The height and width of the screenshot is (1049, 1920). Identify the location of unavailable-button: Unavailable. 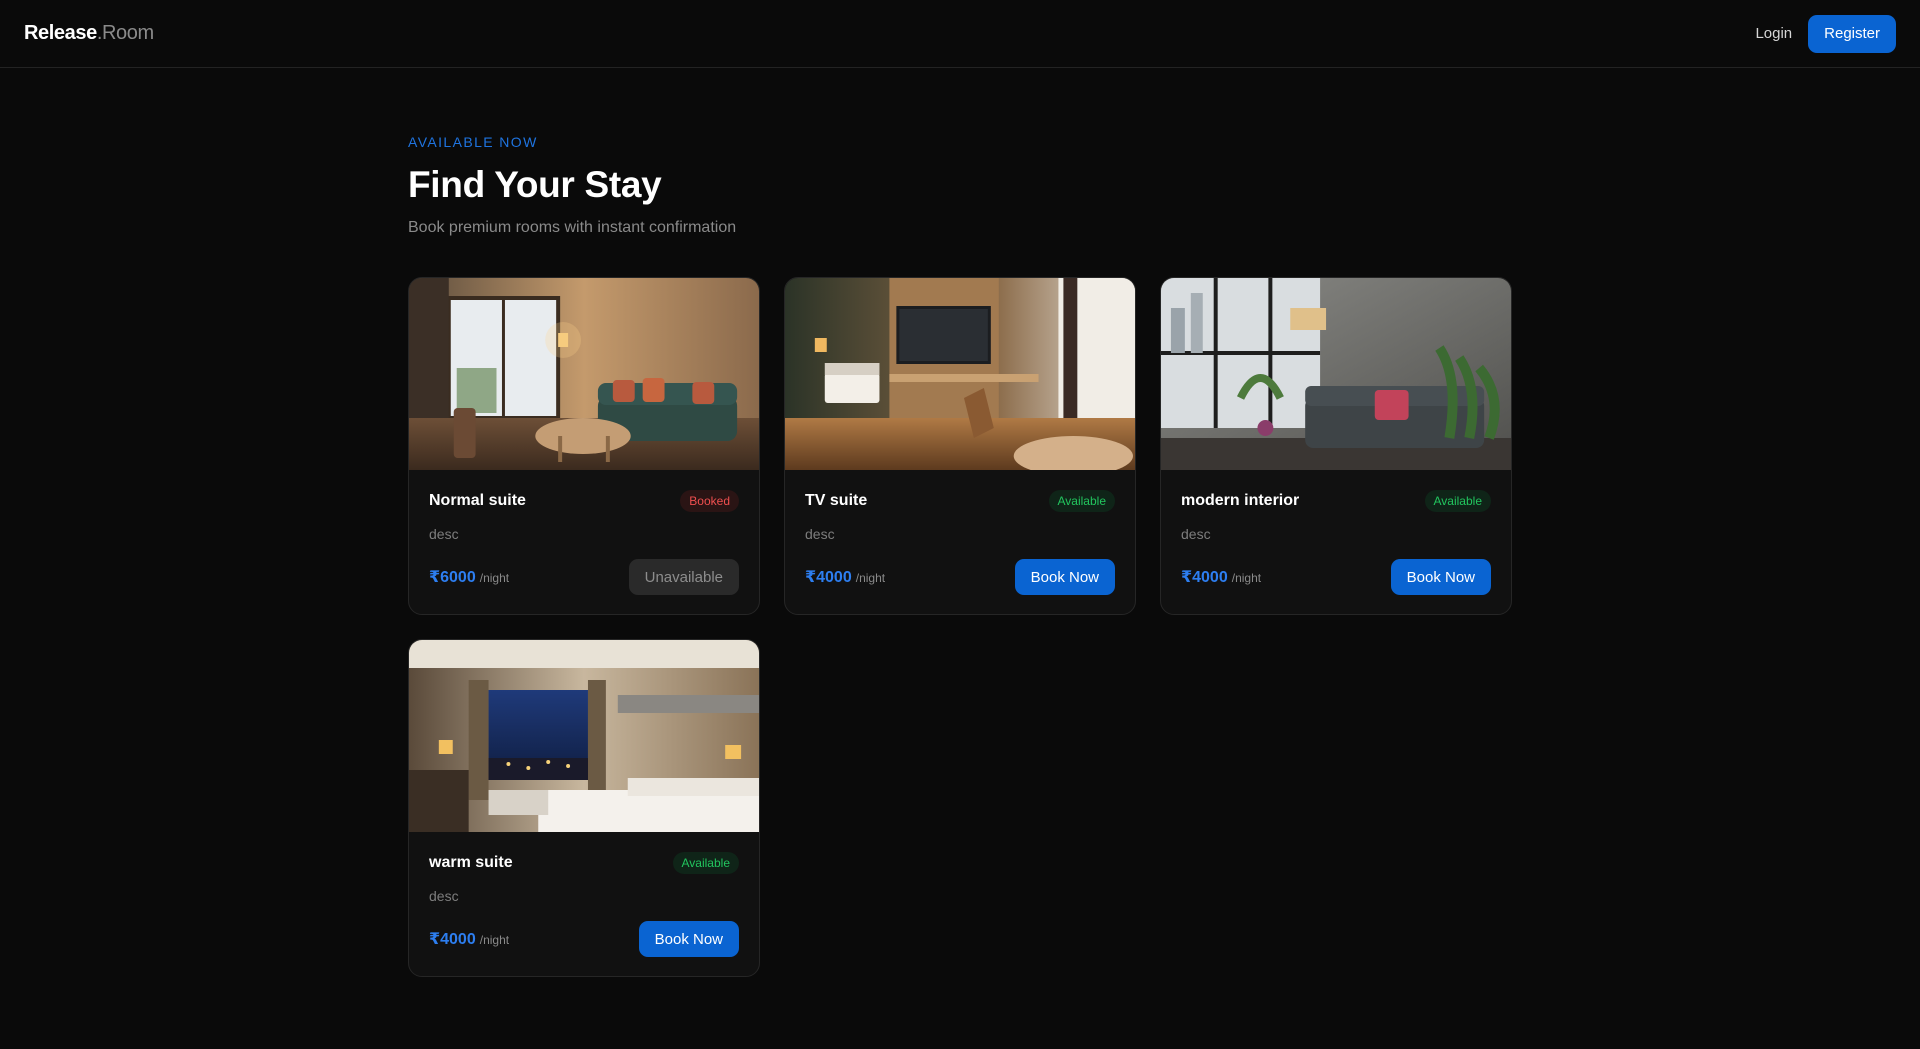
(683, 577).